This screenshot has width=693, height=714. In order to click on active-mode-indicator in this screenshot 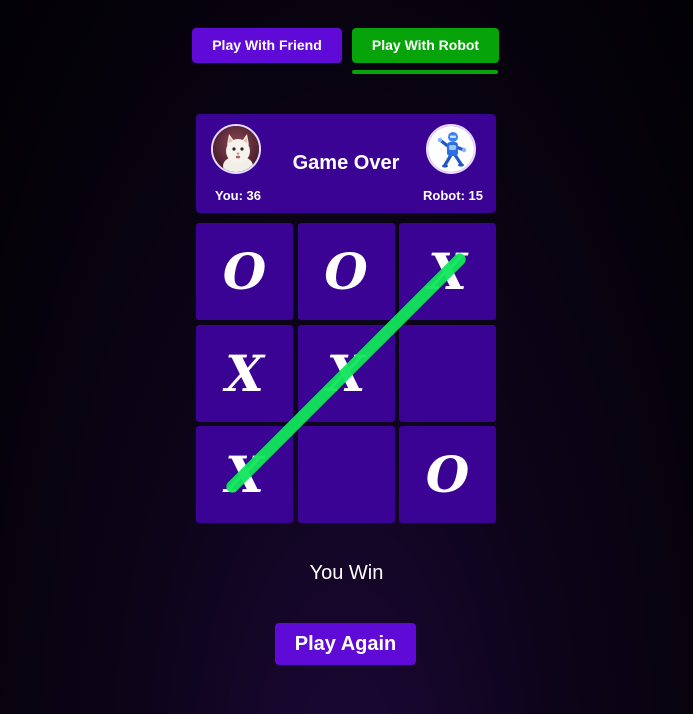, I will do `click(425, 72)`.